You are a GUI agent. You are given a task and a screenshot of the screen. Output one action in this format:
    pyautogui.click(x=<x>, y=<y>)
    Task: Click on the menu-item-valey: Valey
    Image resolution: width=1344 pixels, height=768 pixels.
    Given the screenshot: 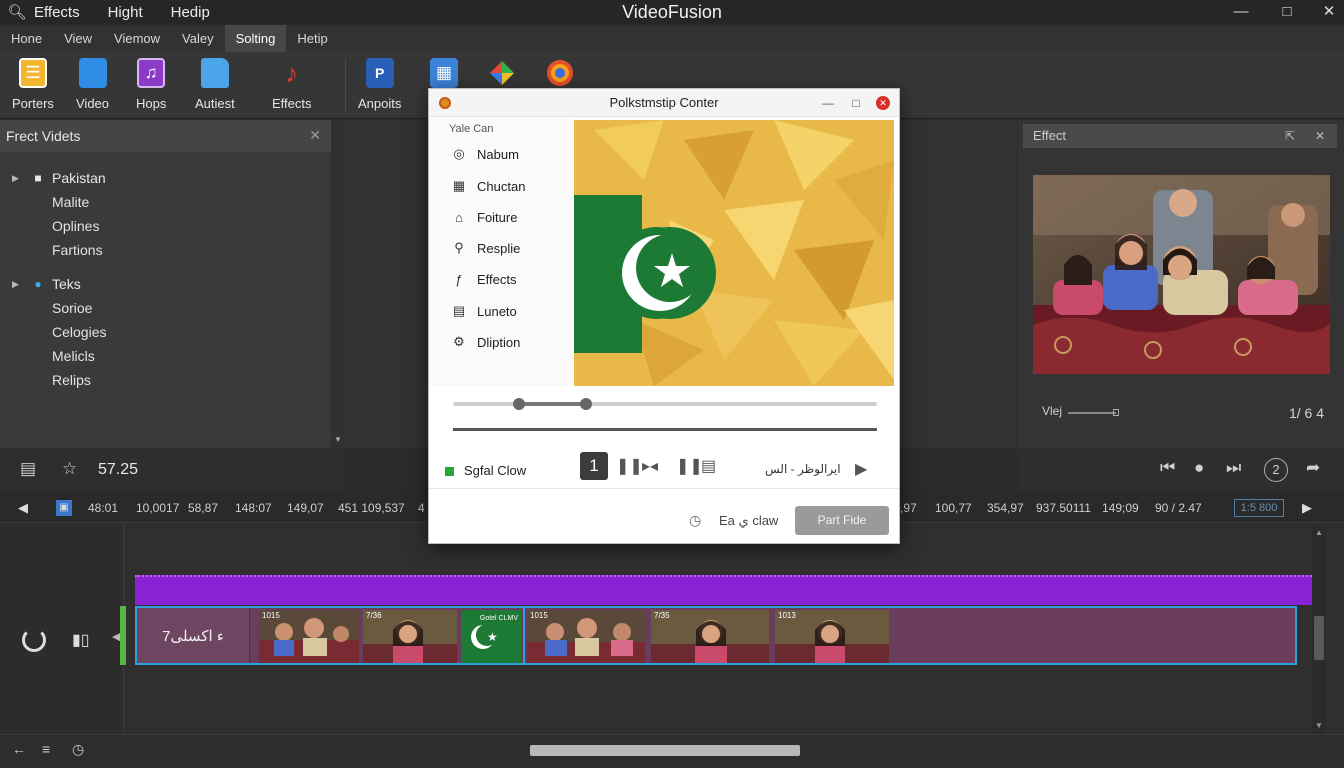 What is the action you would take?
    pyautogui.click(x=198, y=38)
    